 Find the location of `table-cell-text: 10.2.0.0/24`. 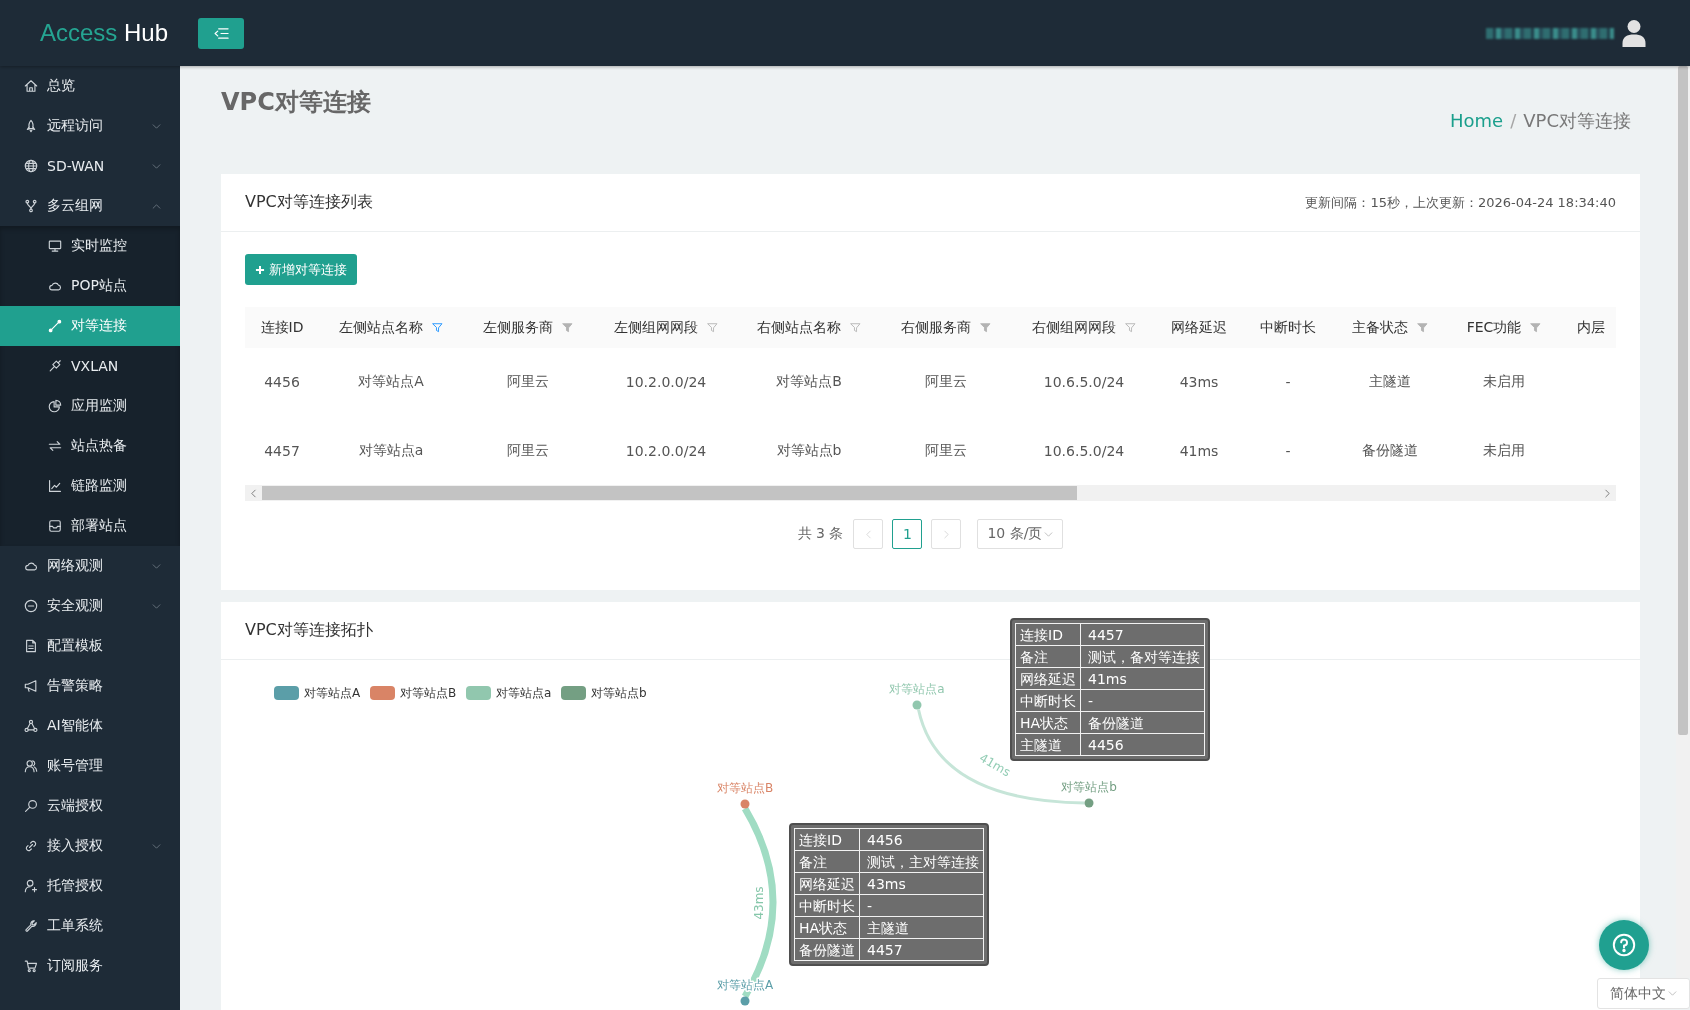

table-cell-text: 10.2.0.0/24 is located at coordinates (666, 450).